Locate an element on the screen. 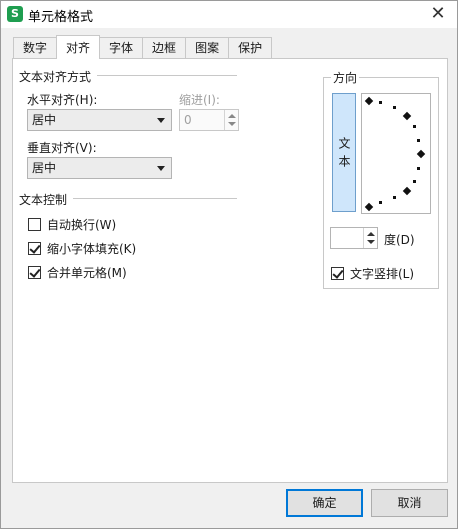  indent-value: 0 is located at coordinates (188, 120).